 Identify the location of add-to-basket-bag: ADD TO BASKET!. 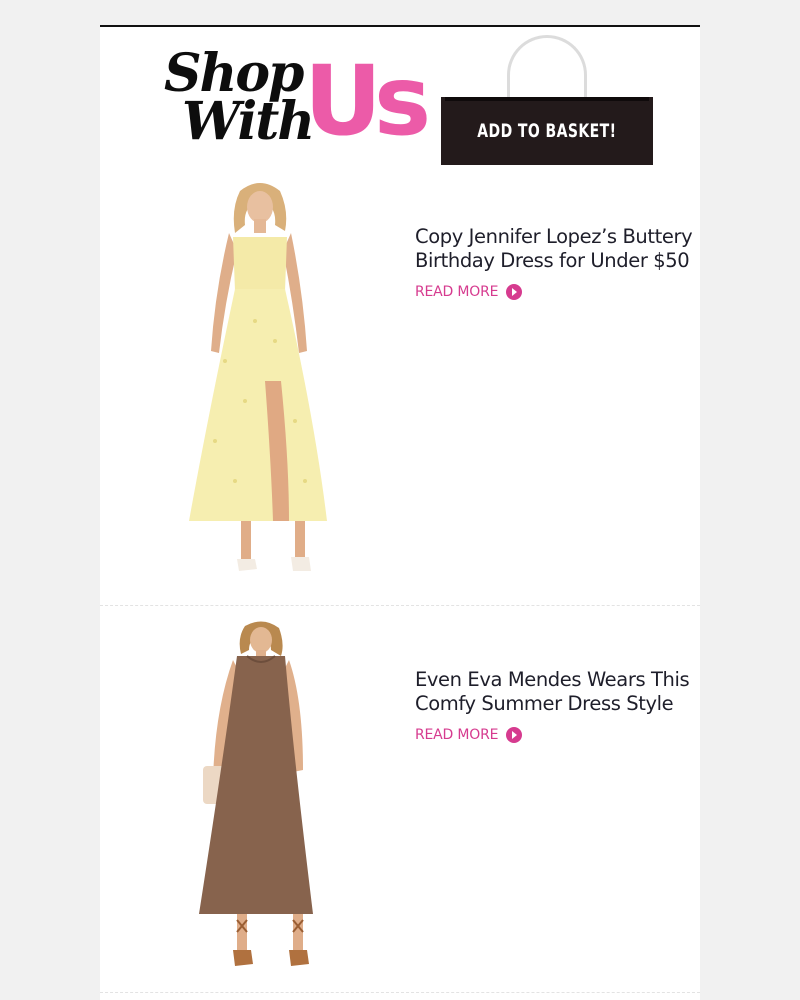
(547, 100).